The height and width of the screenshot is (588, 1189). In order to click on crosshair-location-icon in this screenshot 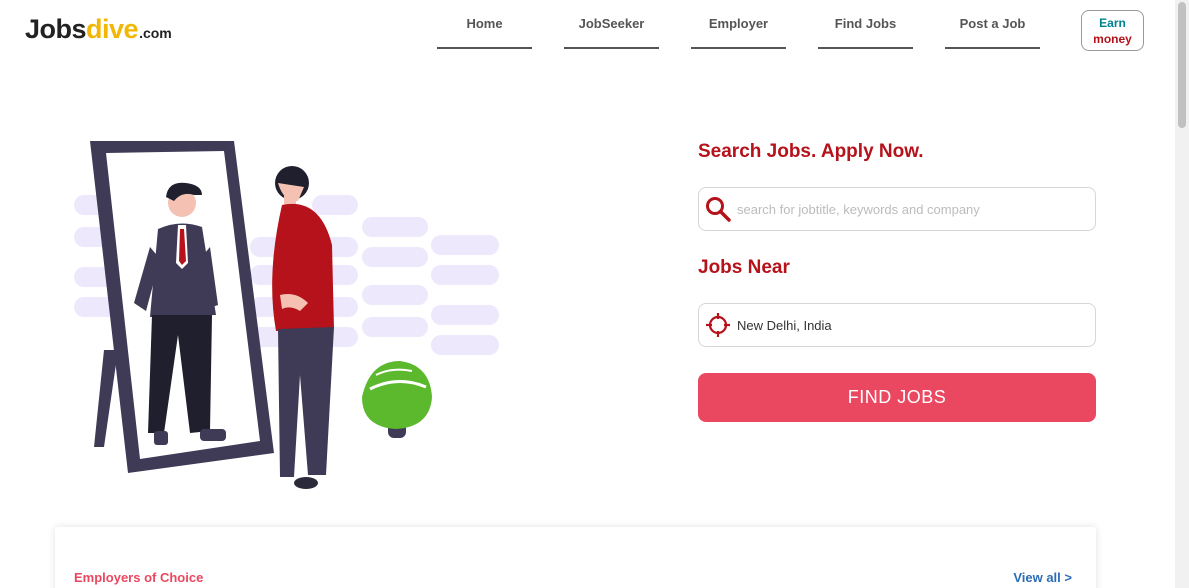, I will do `click(718, 325)`.